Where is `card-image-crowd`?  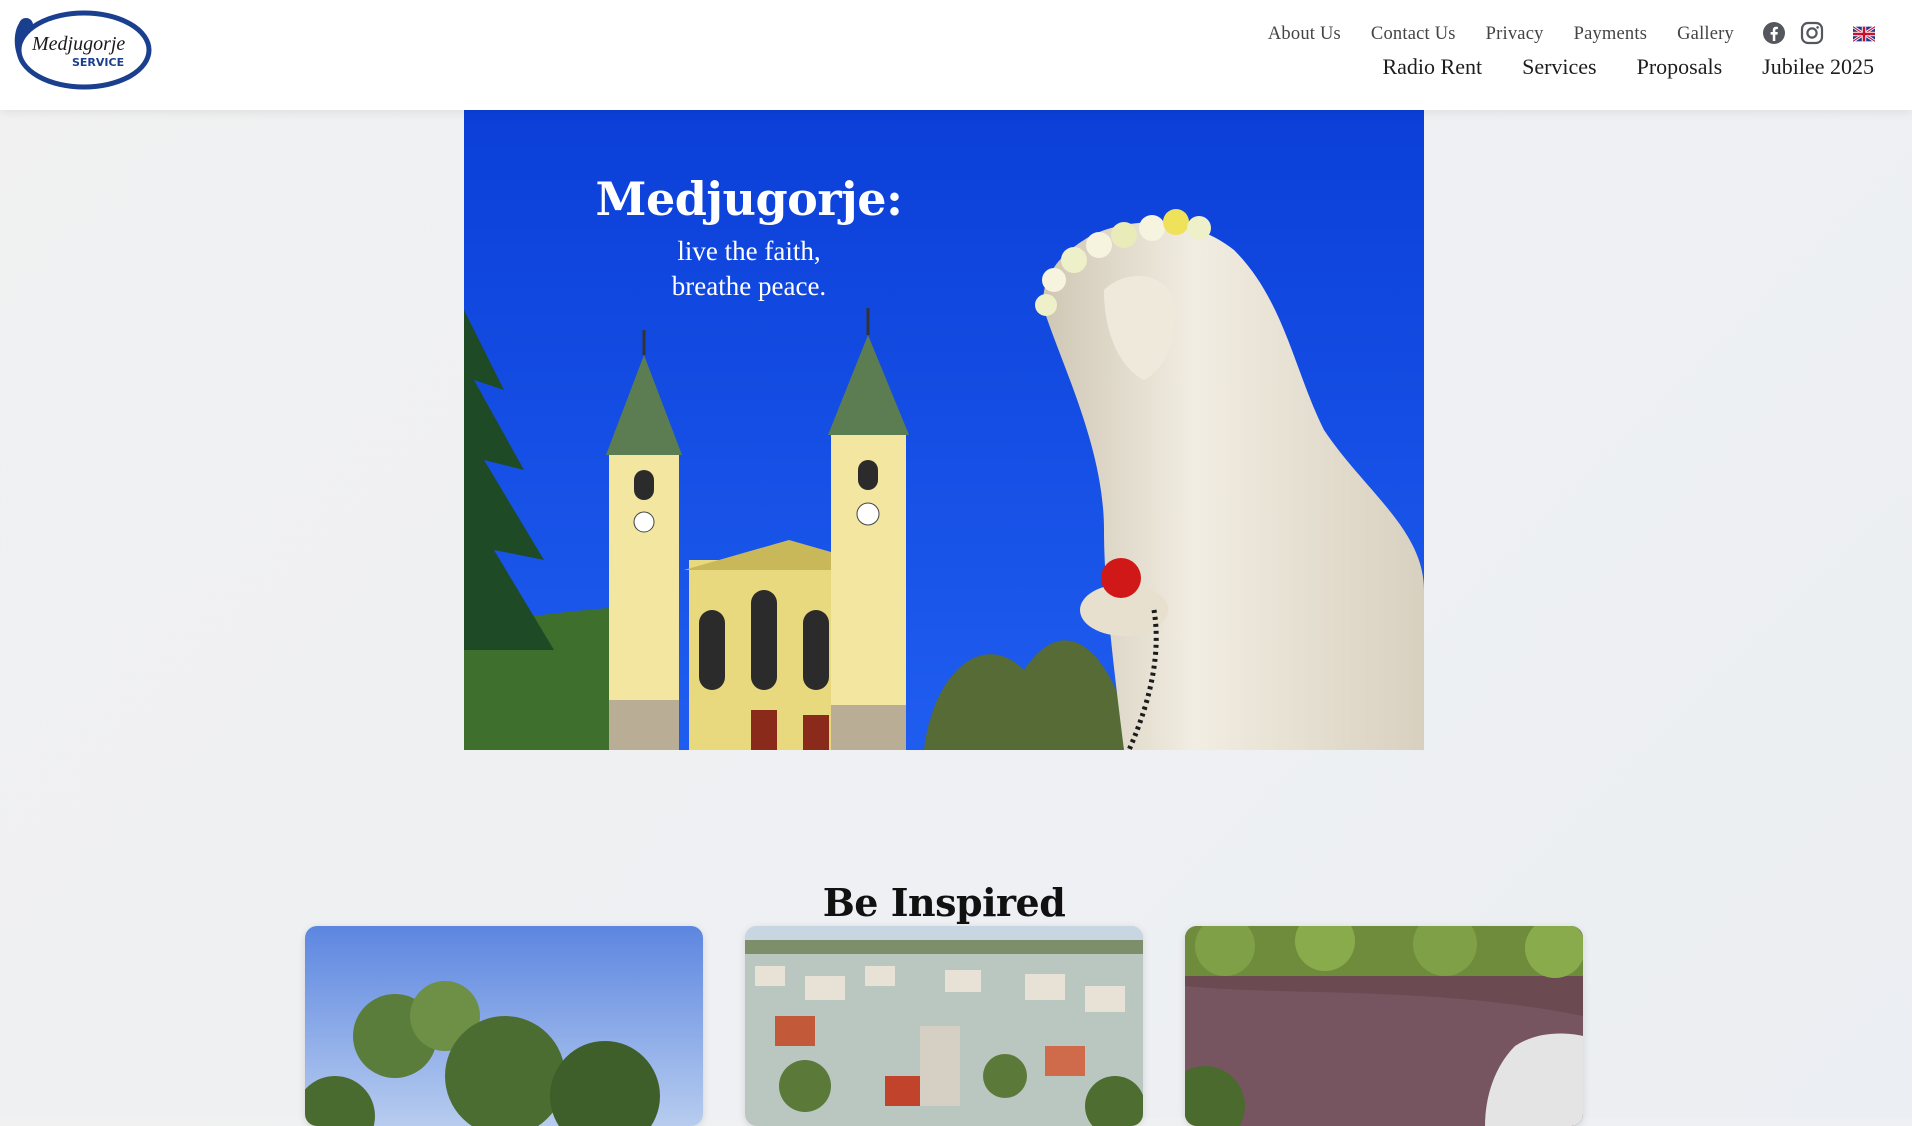
card-image-crowd is located at coordinates (1384, 1026).